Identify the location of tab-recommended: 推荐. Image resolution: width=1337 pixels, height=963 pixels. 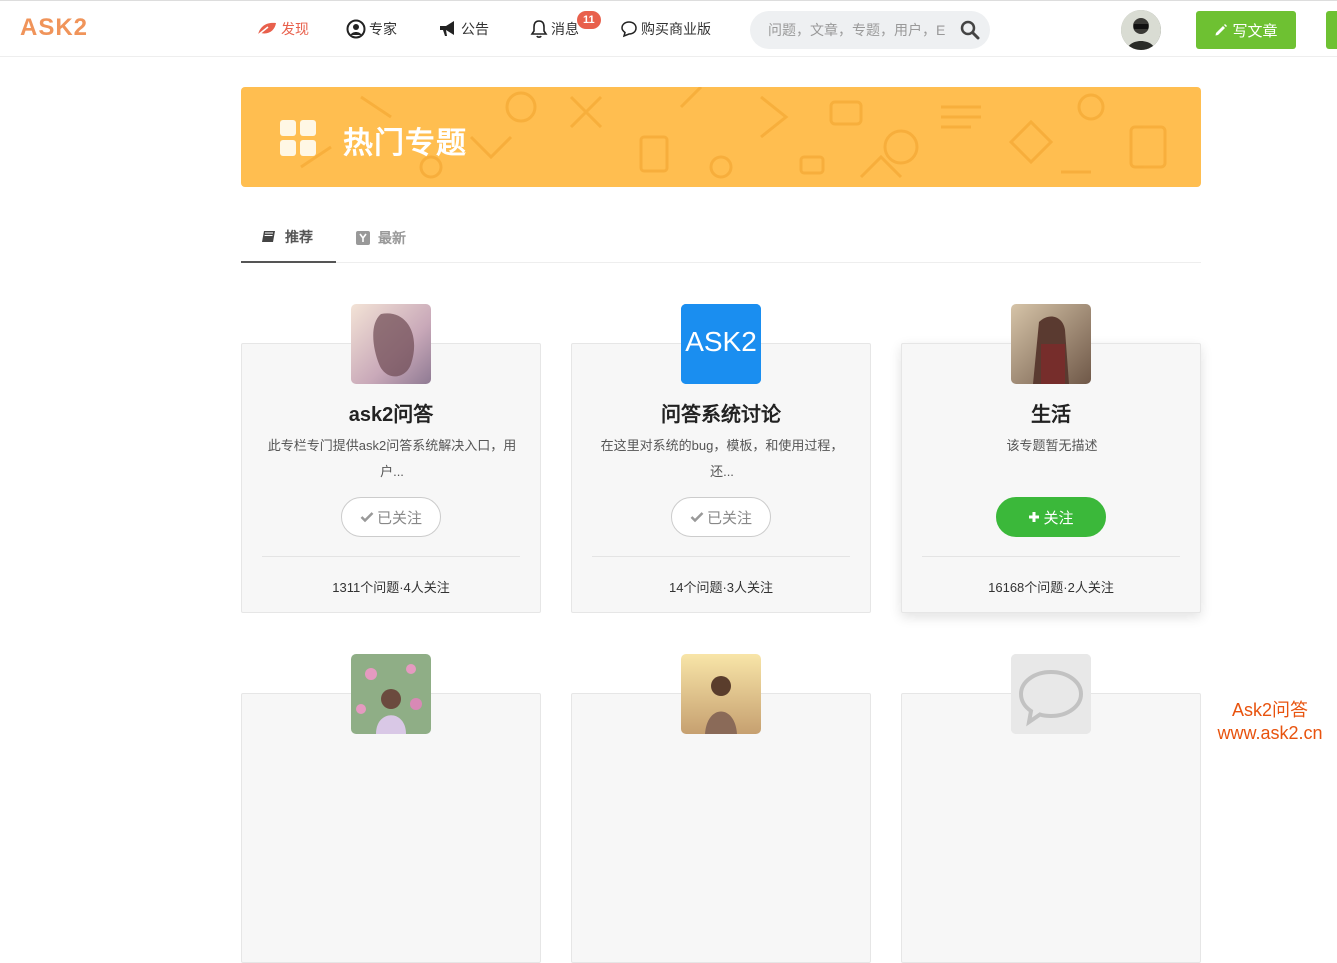
(288, 238).